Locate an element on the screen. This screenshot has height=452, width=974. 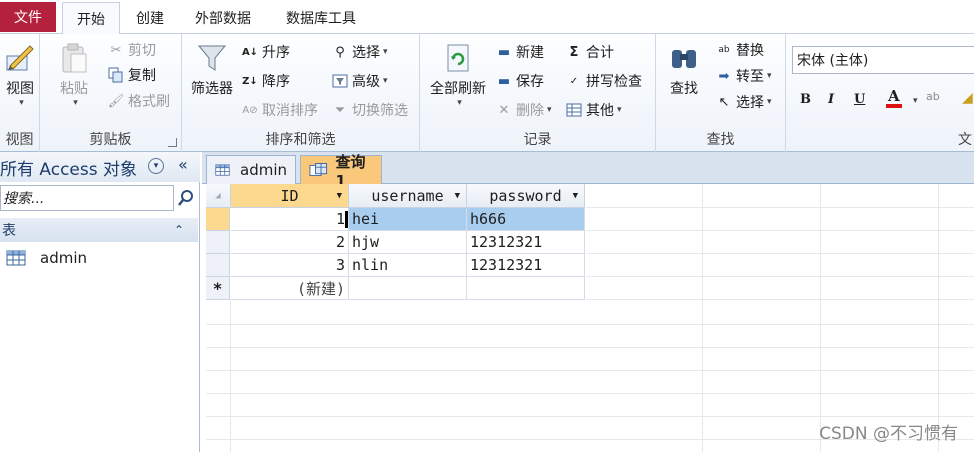
refresh-all-button: 全部刷新 ▾ is located at coordinates (458, 75).